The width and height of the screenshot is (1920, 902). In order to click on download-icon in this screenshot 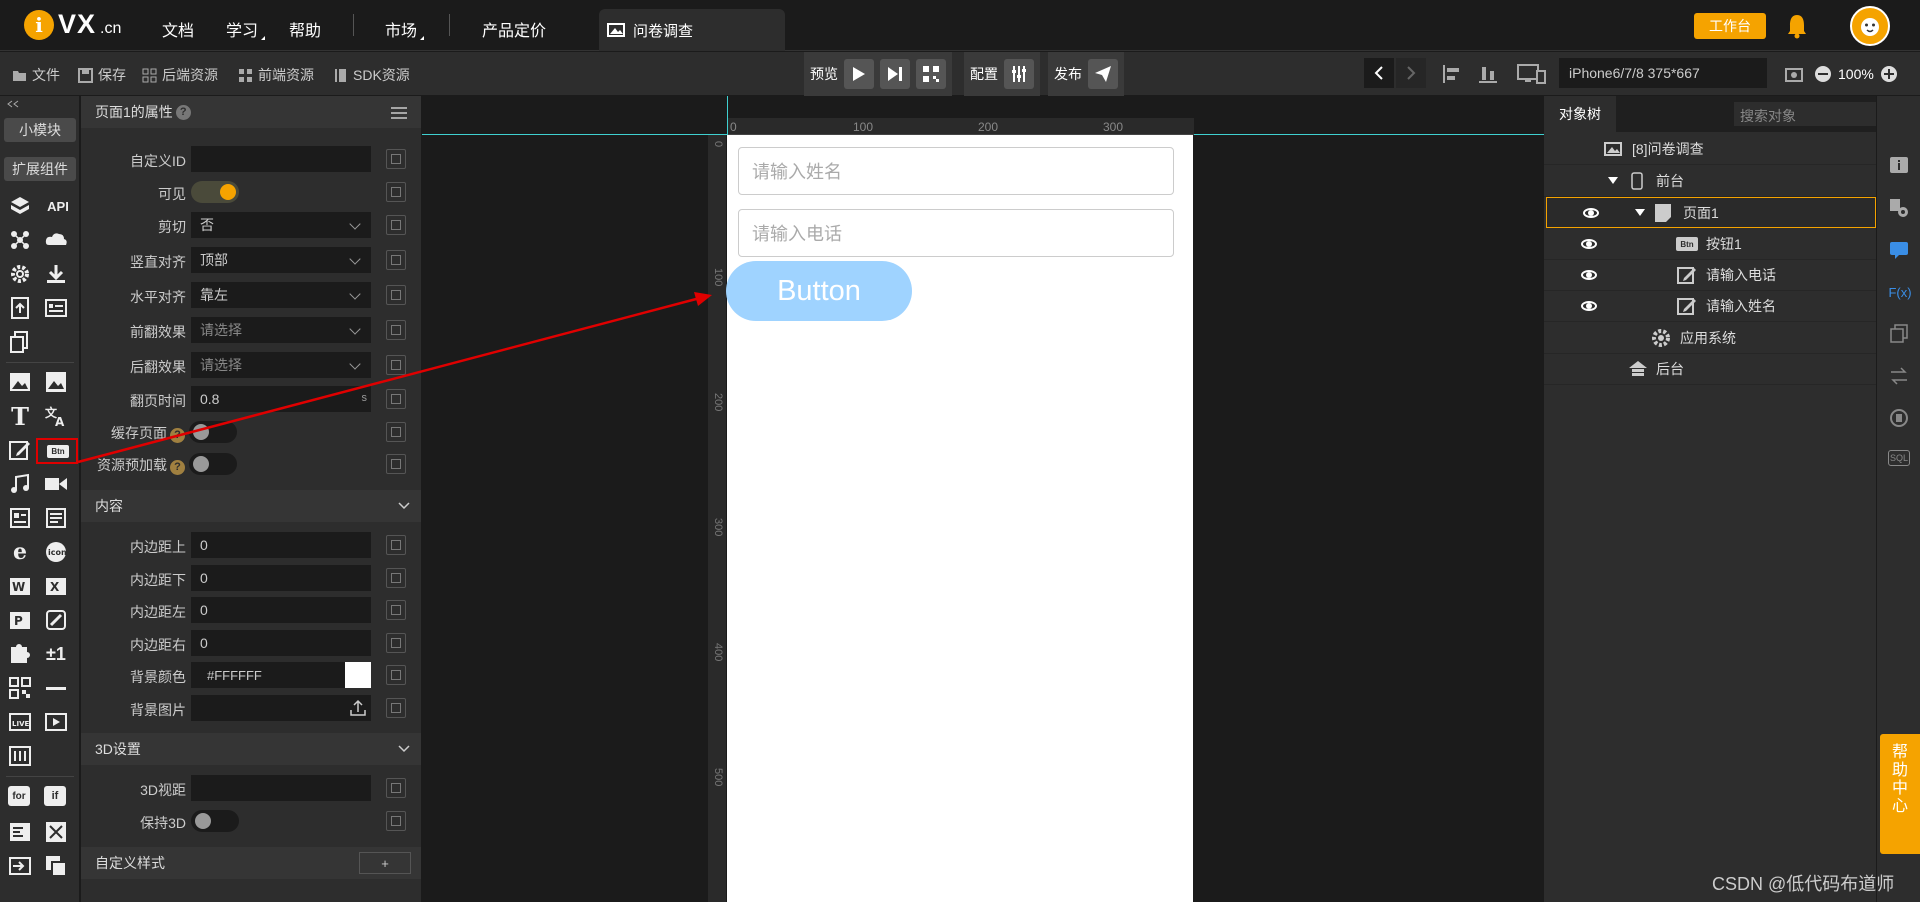, I will do `click(56, 274)`.